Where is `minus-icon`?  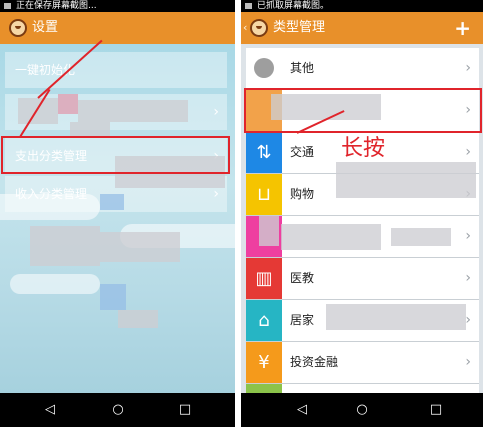
minus-icon is located at coordinates (264, 68).